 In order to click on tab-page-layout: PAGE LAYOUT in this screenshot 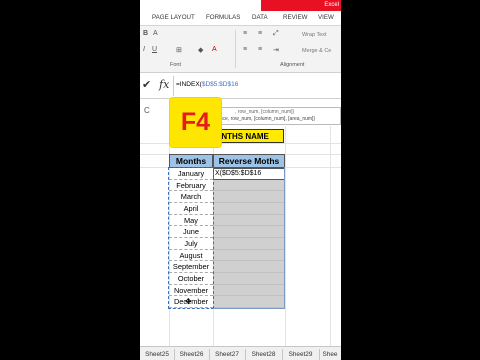, I will do `click(173, 17)`.